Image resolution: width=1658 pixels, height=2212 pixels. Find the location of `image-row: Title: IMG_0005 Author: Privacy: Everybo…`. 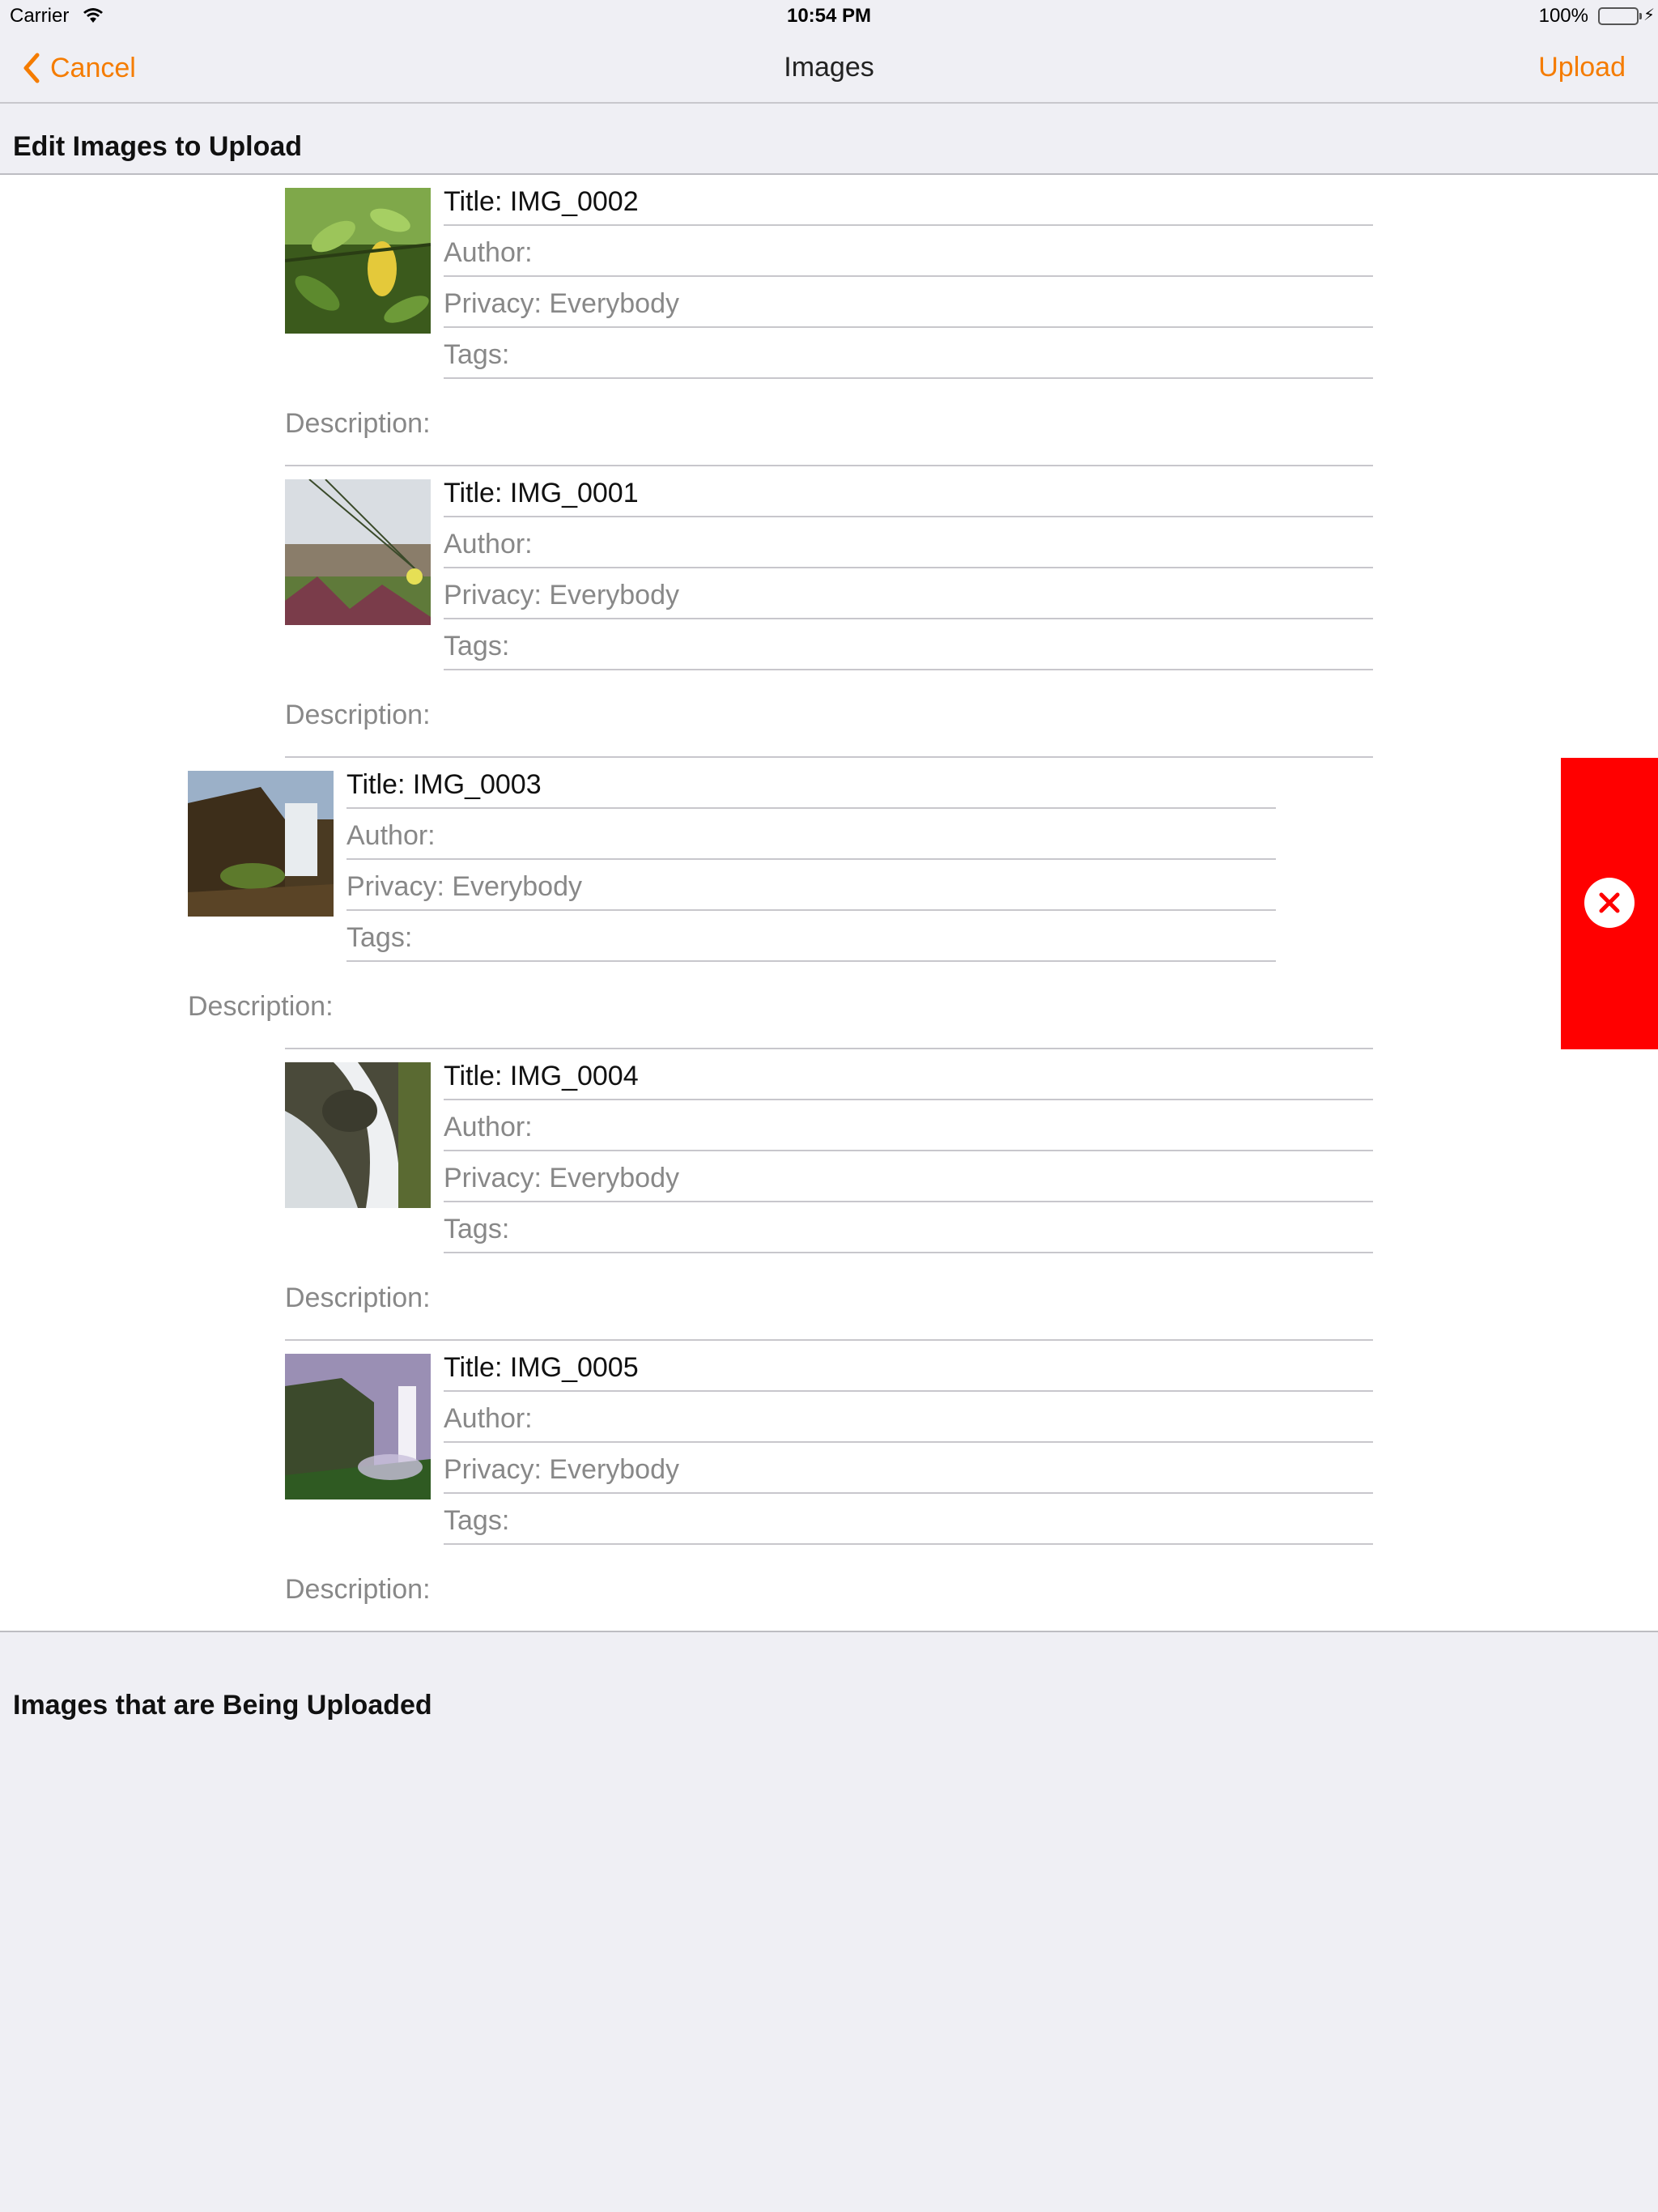

image-row: Title: IMG_0005 Author: Privacy: Everybo… is located at coordinates (829, 1486).